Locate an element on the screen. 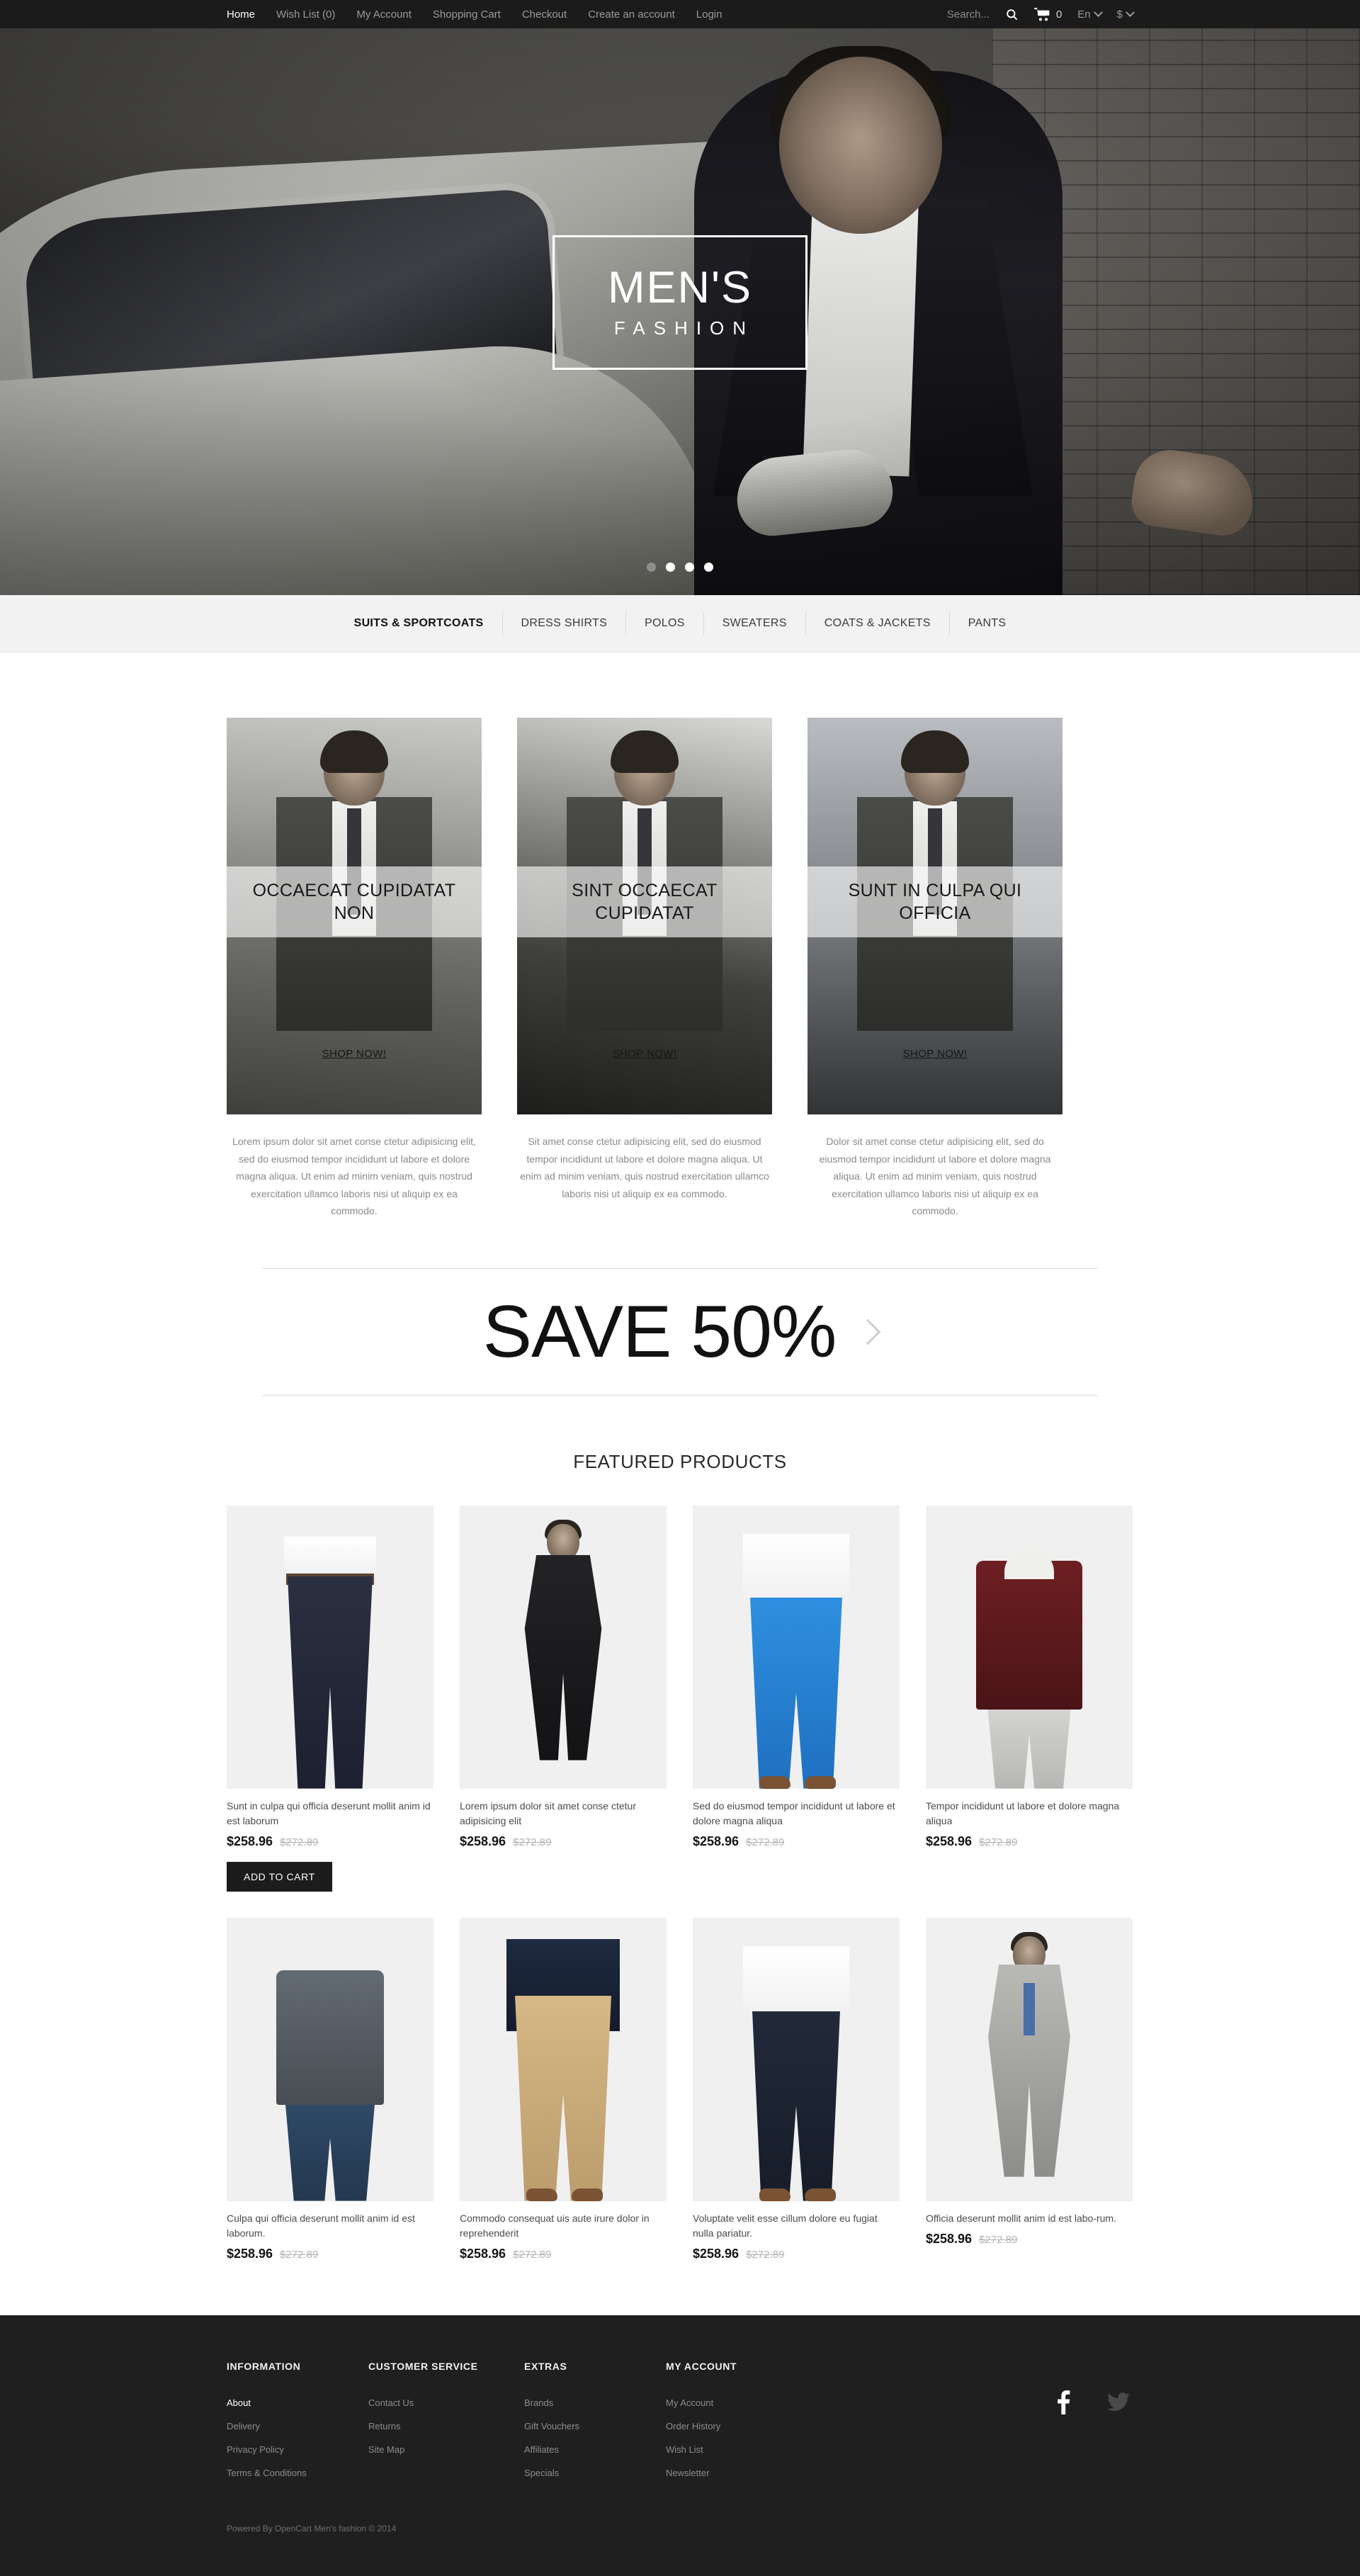  category-item-0: SUITS & SPORTCOATS is located at coordinates (420, 623).